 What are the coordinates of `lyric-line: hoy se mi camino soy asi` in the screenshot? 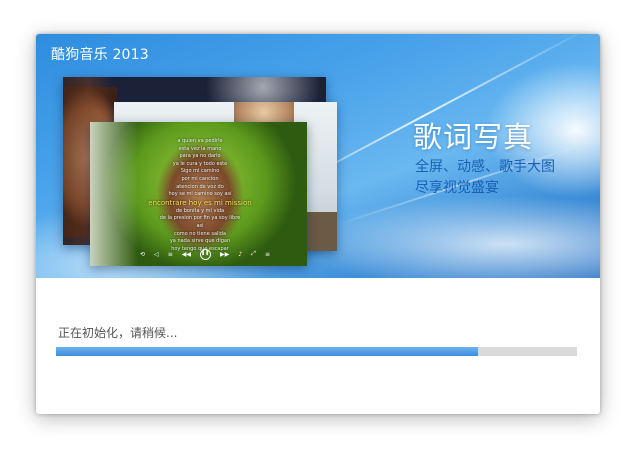 It's located at (200, 194).